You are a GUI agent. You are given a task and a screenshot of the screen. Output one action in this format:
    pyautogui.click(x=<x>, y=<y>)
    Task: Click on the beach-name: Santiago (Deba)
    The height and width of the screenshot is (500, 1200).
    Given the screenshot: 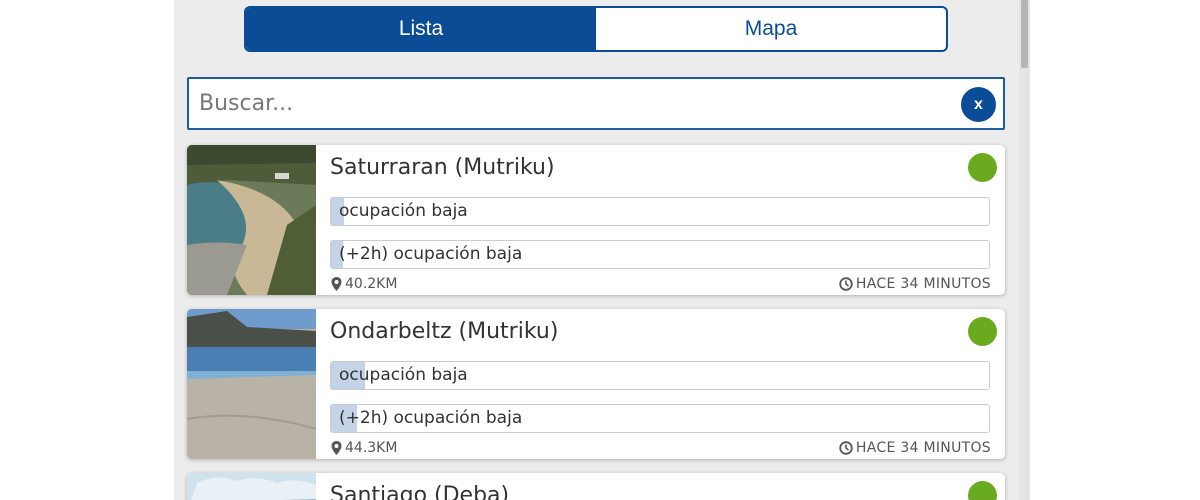 What is the action you would take?
    pyautogui.click(x=420, y=491)
    